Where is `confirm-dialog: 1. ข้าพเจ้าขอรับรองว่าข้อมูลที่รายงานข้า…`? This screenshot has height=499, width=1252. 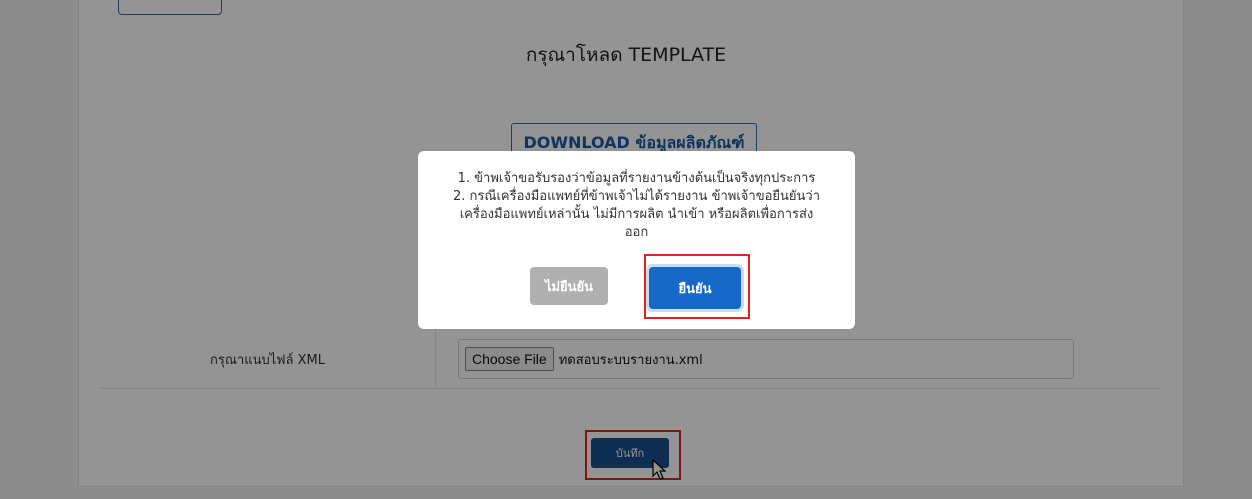 confirm-dialog: 1. ข้าพเจ้าขอรับรองว่าข้อมูลที่รายงานข้า… is located at coordinates (636, 240).